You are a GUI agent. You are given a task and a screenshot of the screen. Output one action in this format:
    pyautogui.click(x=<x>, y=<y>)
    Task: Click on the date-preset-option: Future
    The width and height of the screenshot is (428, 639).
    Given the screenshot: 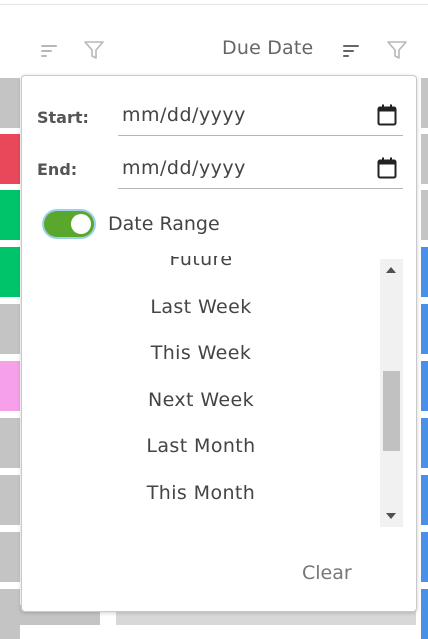 What is the action you would take?
    pyautogui.click(x=201, y=263)
    